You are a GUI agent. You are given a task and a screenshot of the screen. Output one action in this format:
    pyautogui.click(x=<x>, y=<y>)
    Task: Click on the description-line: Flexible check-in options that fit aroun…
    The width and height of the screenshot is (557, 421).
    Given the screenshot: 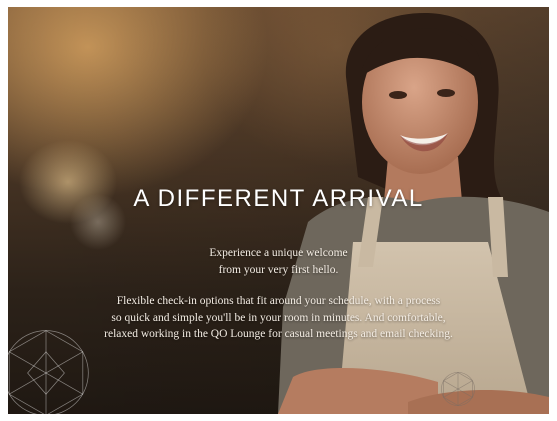 What is the action you would take?
    pyautogui.click(x=278, y=301)
    